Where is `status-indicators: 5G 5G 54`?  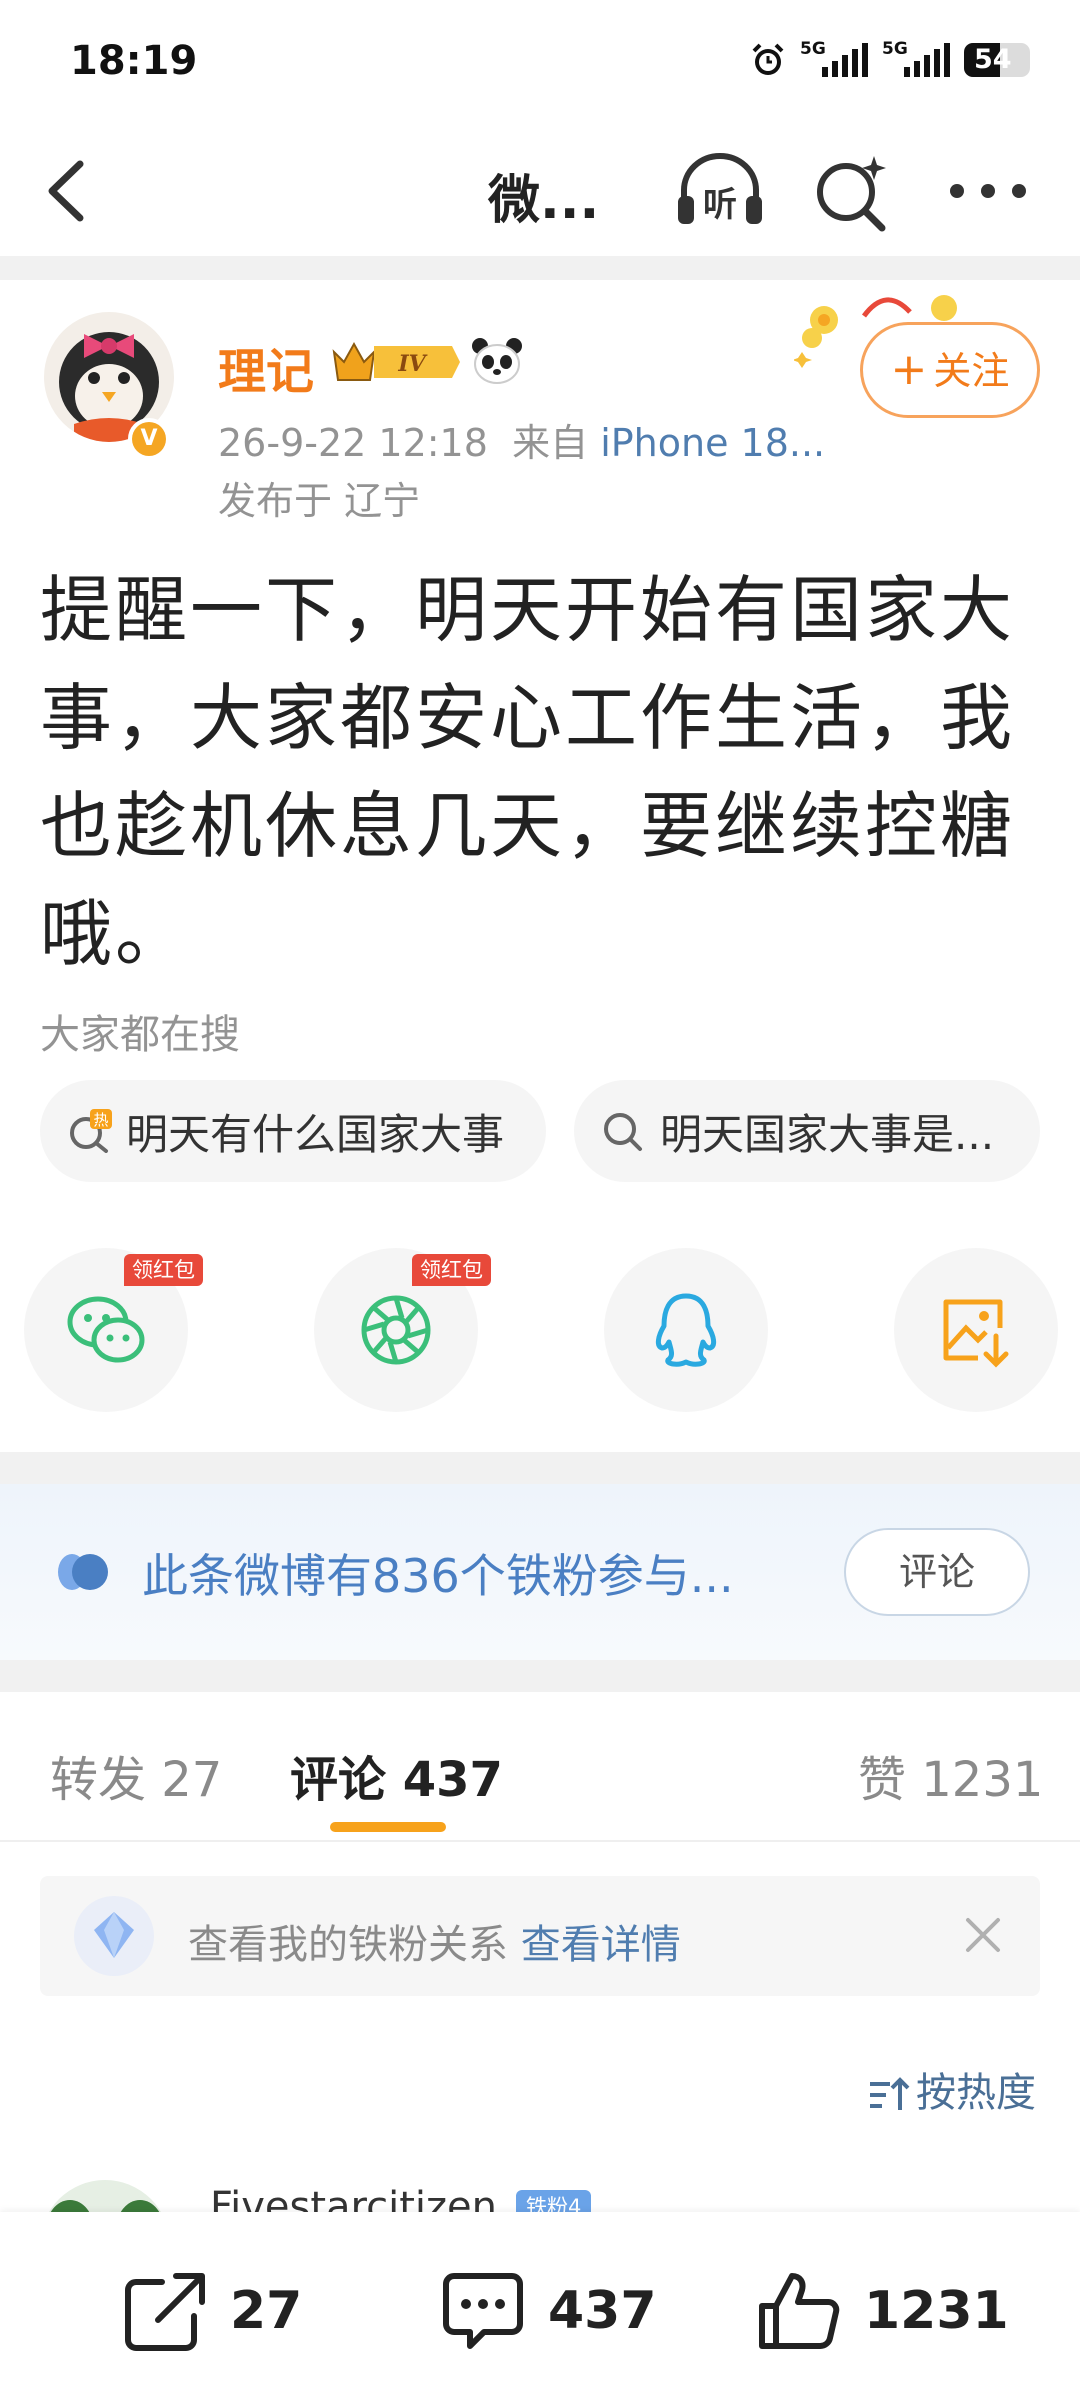
status-indicators: 5G 5G 54 is located at coordinates (890, 58).